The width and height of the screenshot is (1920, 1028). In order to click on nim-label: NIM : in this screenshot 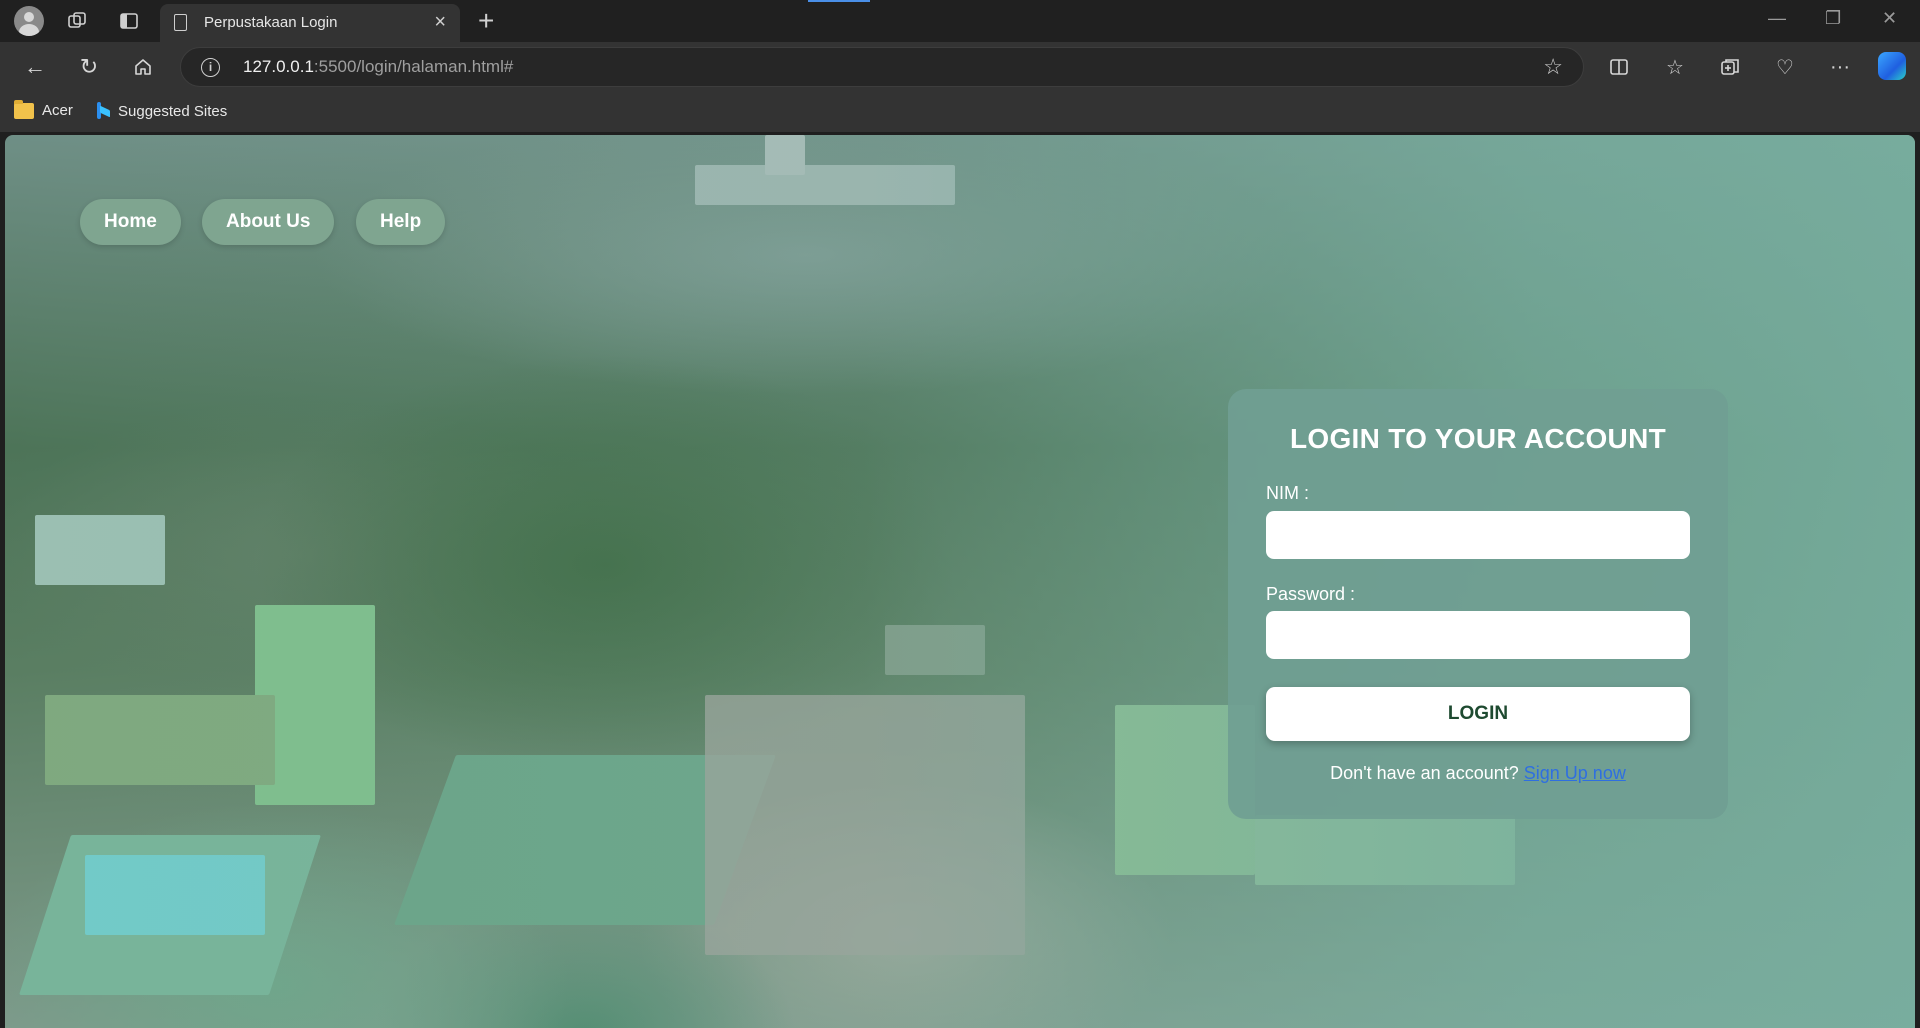, I will do `click(1287, 493)`.